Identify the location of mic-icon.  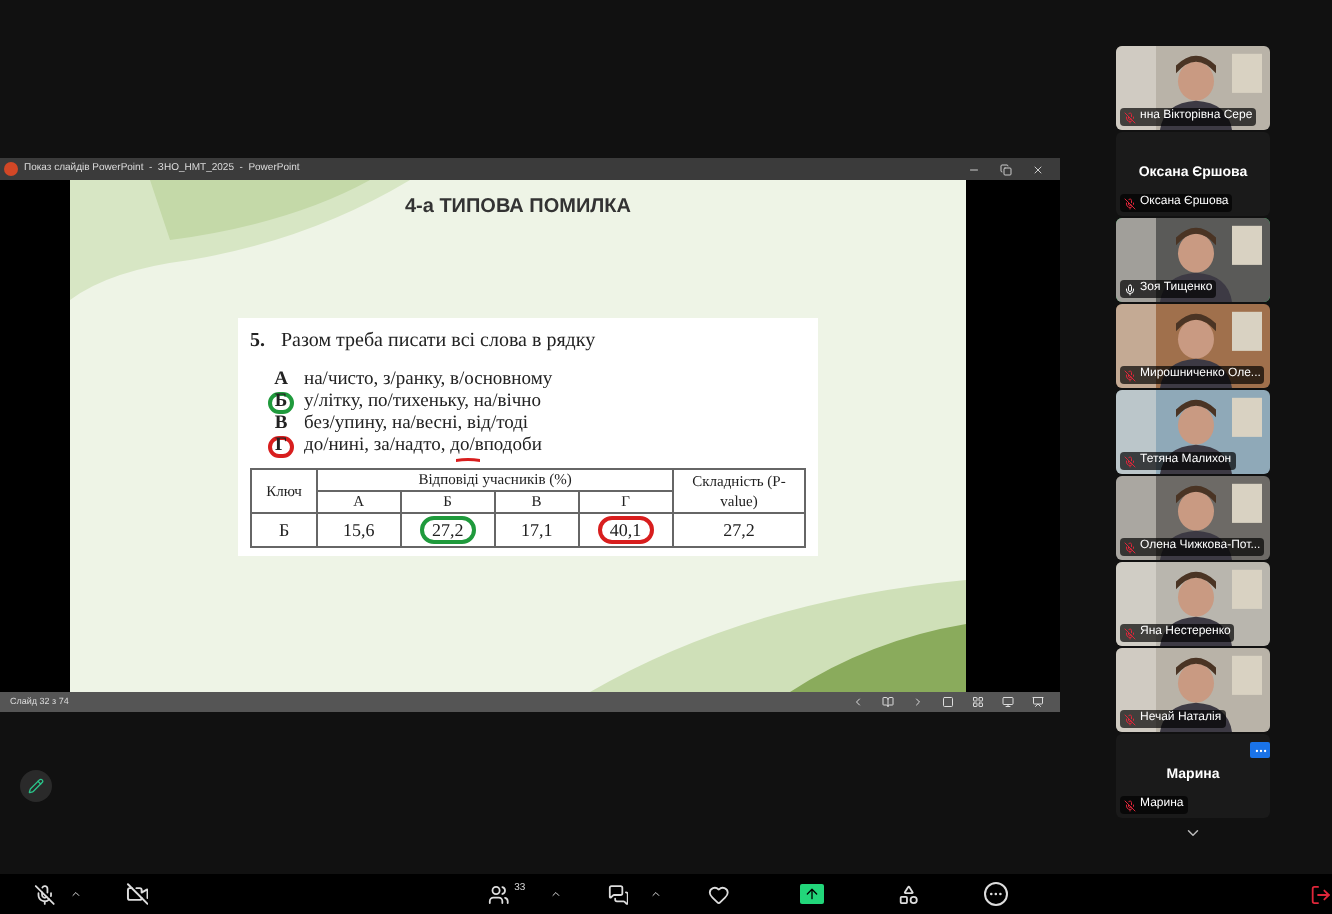
(1130, 289).